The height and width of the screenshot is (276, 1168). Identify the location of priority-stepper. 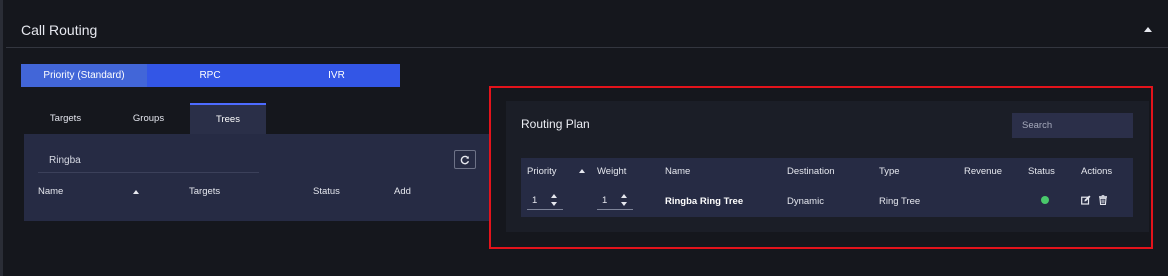
(555, 200).